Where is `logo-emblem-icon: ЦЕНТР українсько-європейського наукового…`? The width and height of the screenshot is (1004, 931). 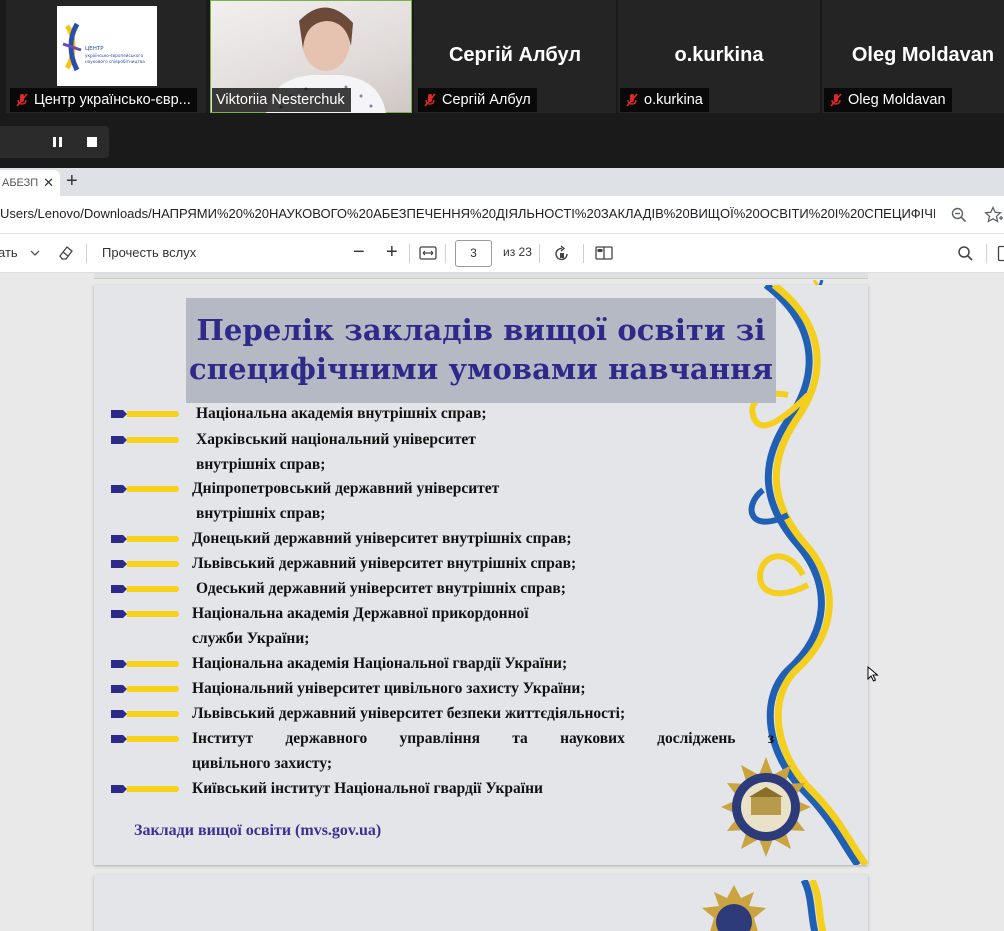
logo-emblem-icon: ЦЕНТР українсько-європейського наукового… is located at coordinates (103, 47).